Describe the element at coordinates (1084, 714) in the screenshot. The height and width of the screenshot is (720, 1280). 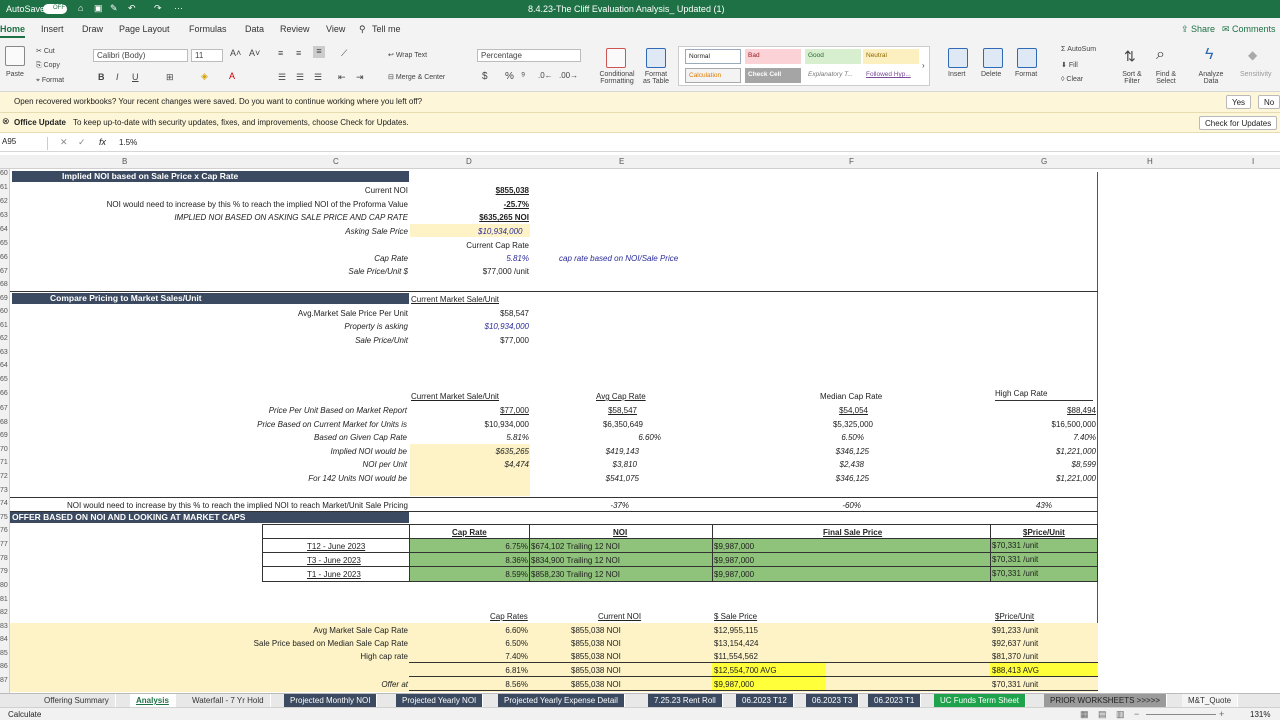
I see `normal-view-icon: ▦` at that location.